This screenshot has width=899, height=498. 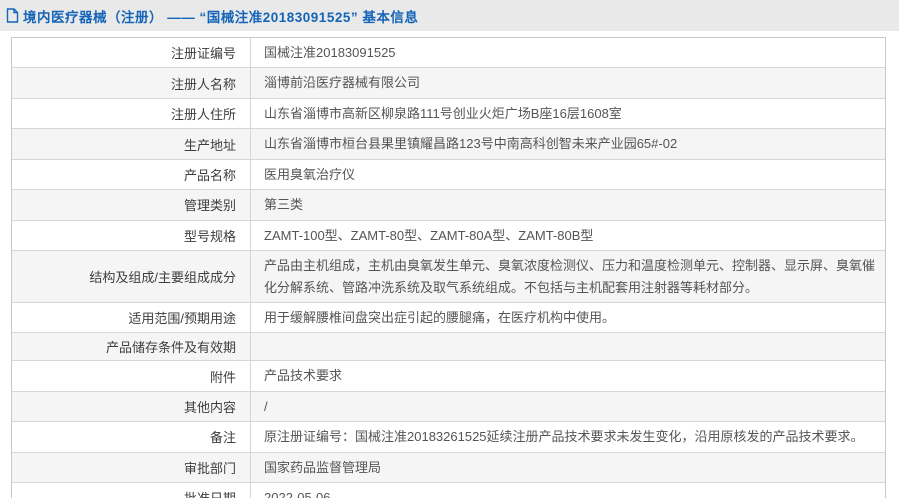 What do you see at coordinates (448, 53) in the screenshot?
I see `table-row: 注册证编号 国械注准20183091525` at bounding box center [448, 53].